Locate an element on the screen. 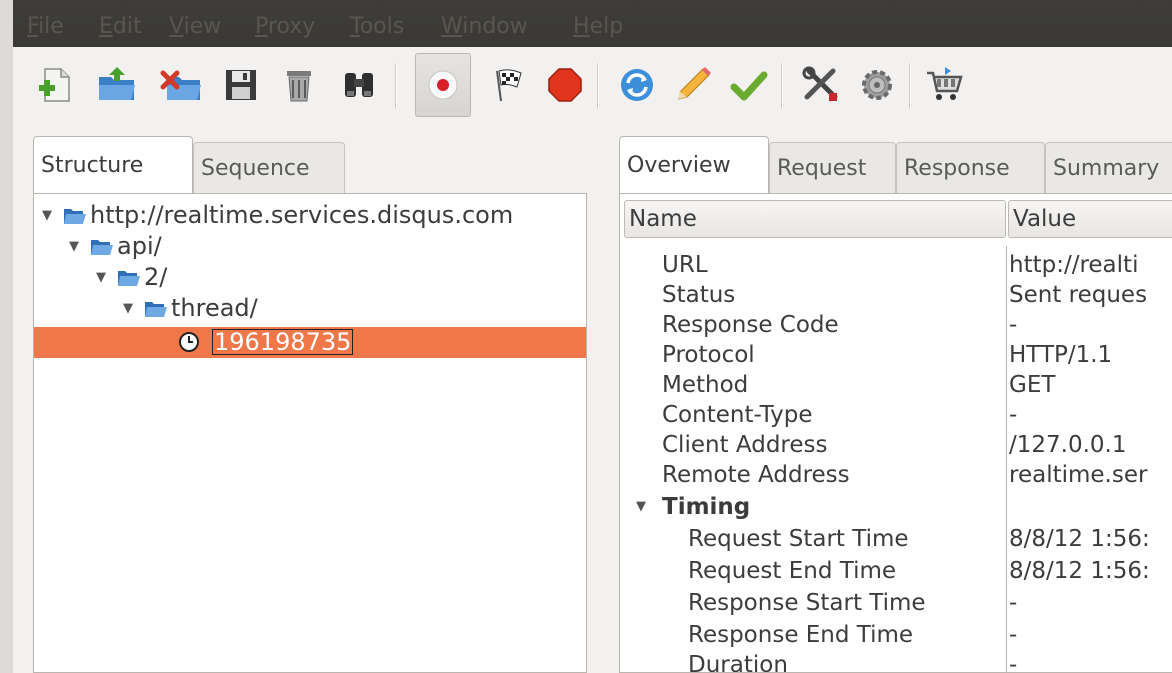  tree-item: ▼ api/ is located at coordinates (310, 246).